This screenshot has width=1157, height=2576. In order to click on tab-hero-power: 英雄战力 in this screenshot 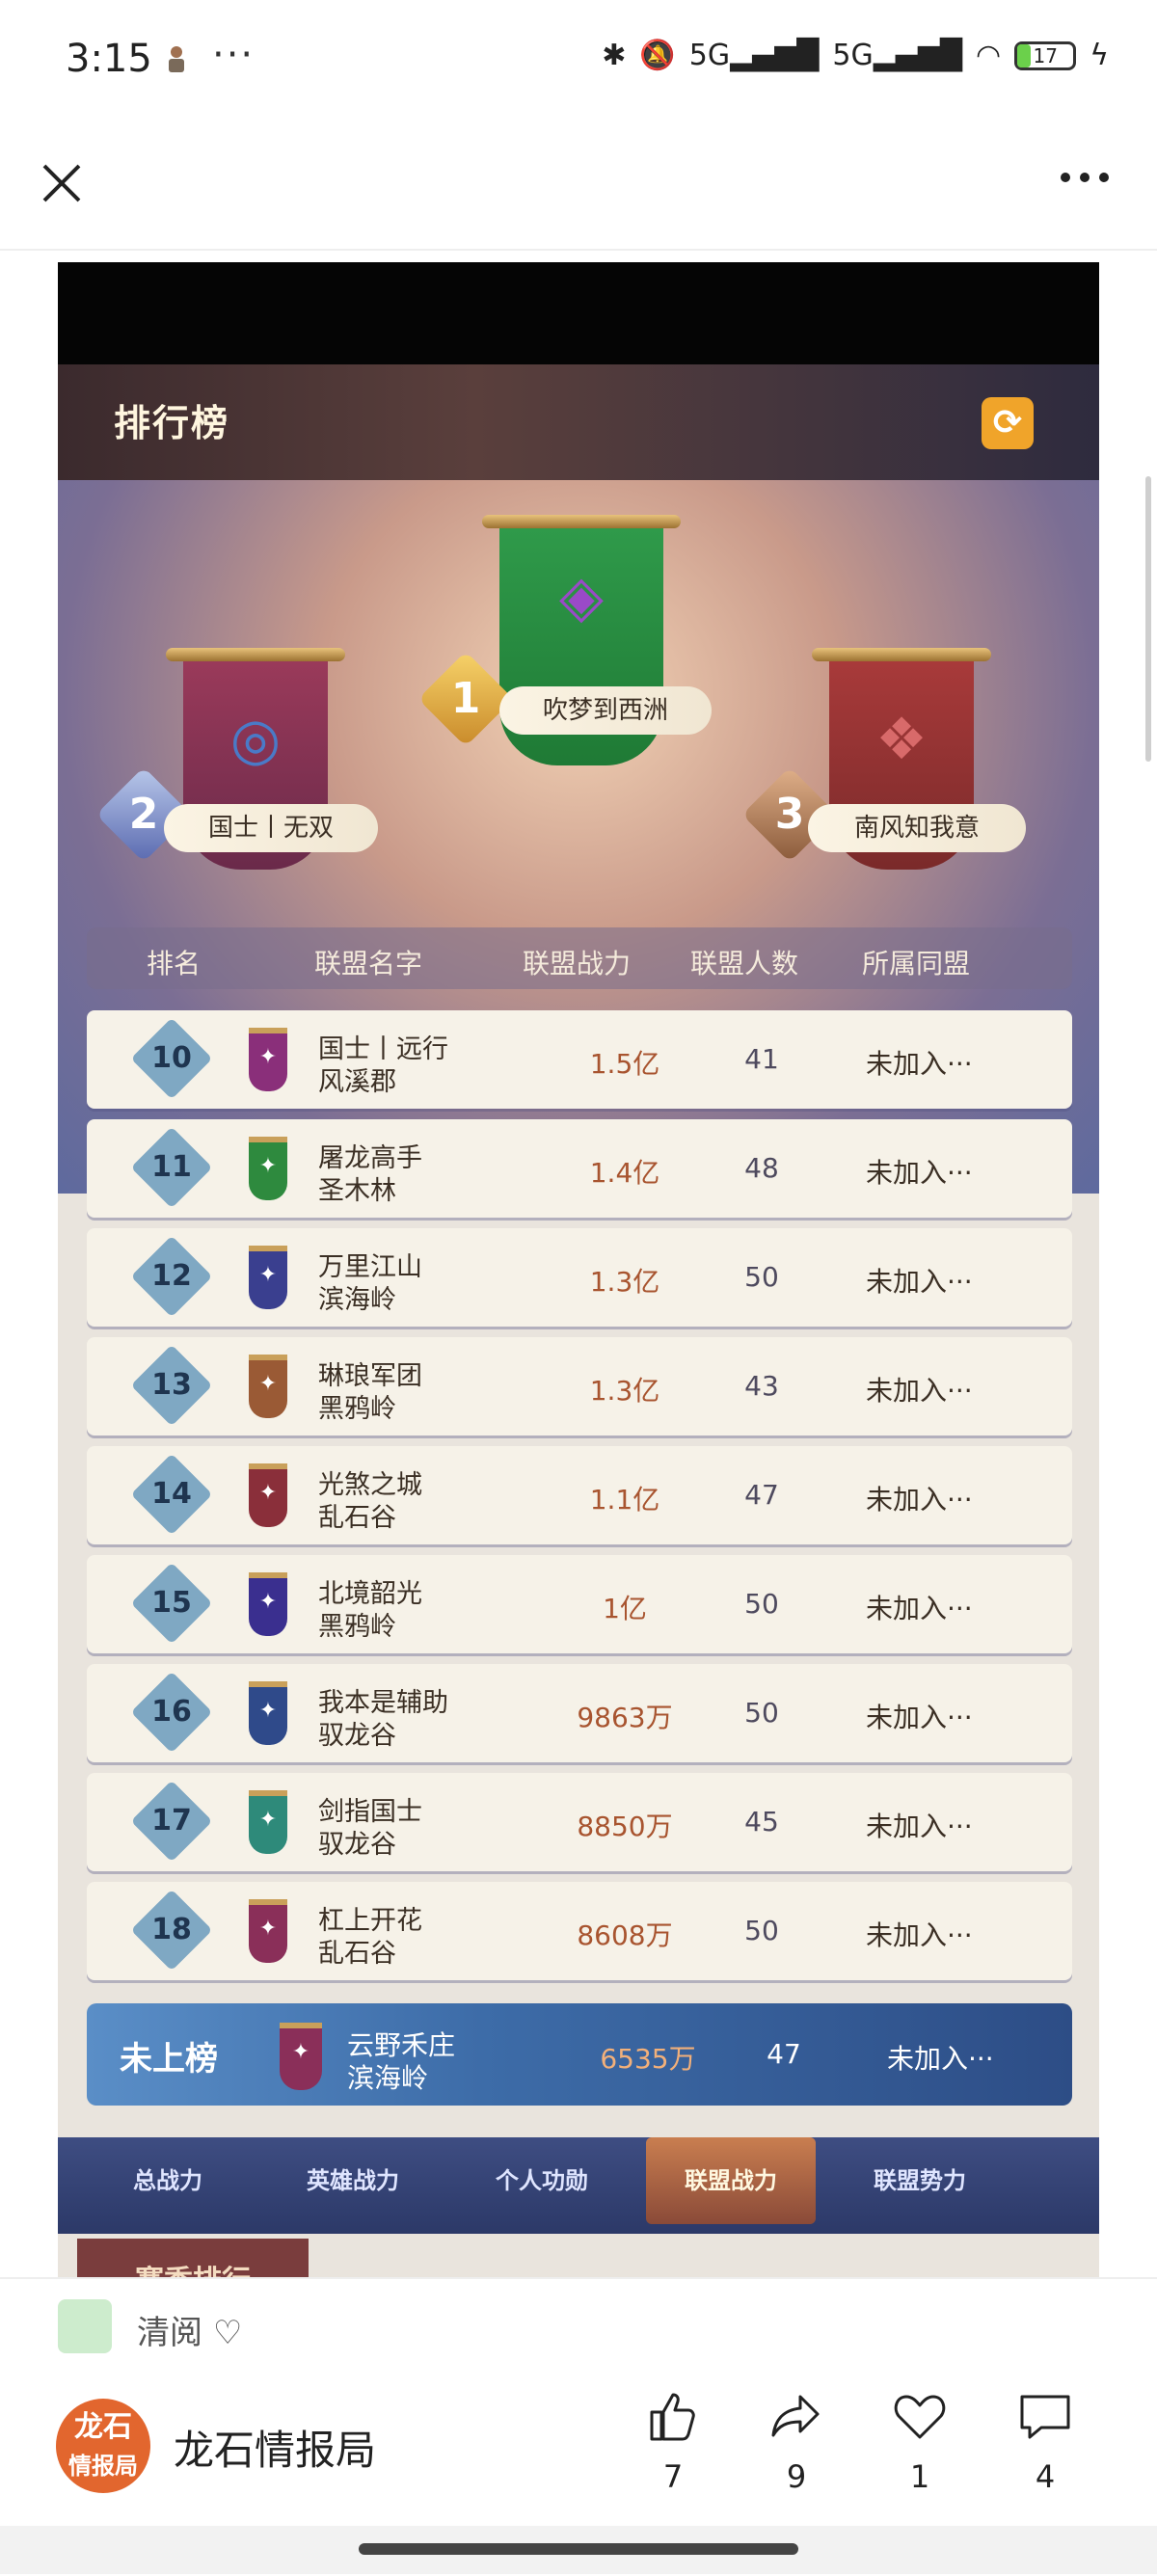, I will do `click(353, 2180)`.